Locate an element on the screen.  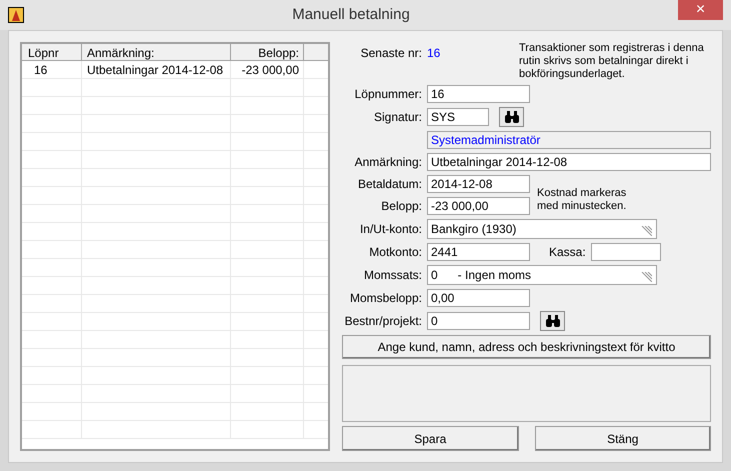
field-label: Anmärkning: is located at coordinates (388, 162).